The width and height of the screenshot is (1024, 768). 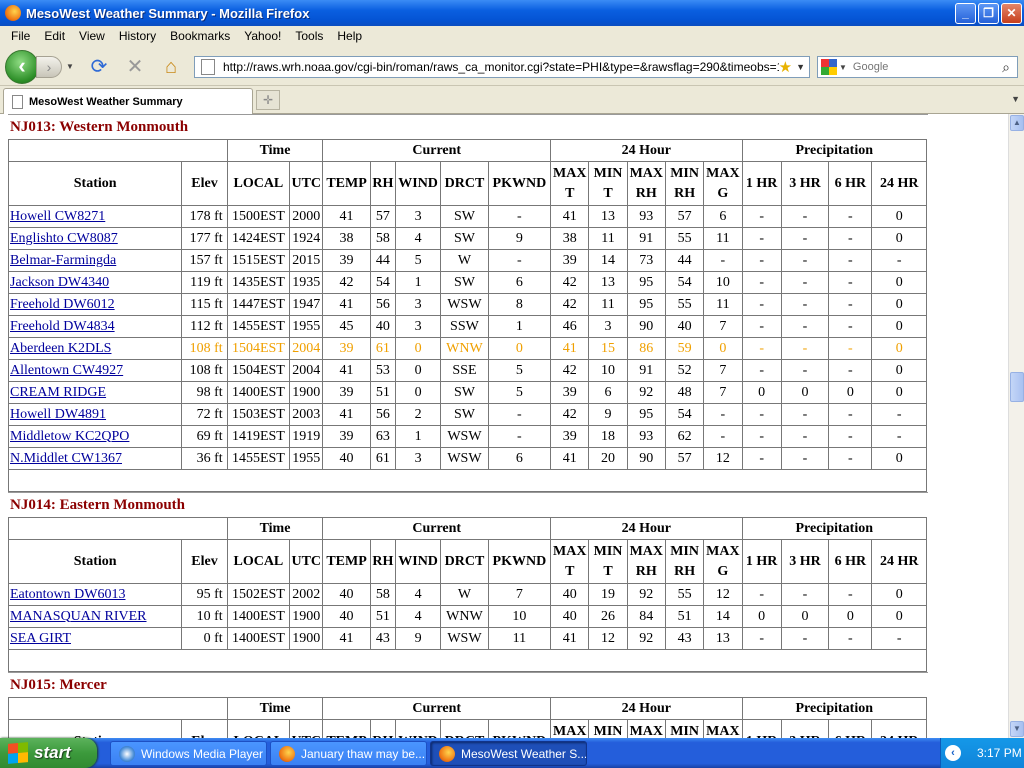 I want to click on station-link: SEA GIRT, so click(x=40, y=638).